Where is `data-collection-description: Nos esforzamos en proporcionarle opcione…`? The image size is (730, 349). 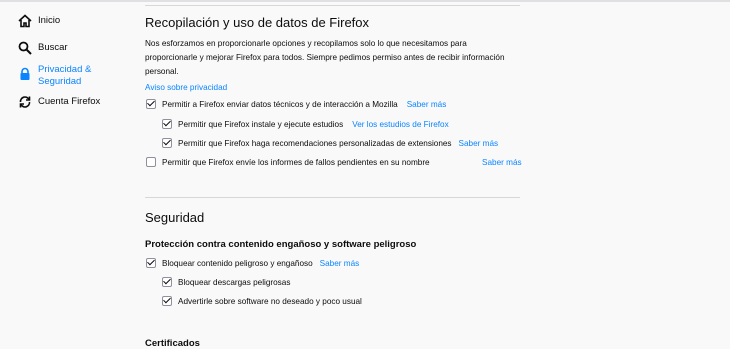
data-collection-description: Nos esforzamos en proporcionarle opcione… is located at coordinates (325, 57).